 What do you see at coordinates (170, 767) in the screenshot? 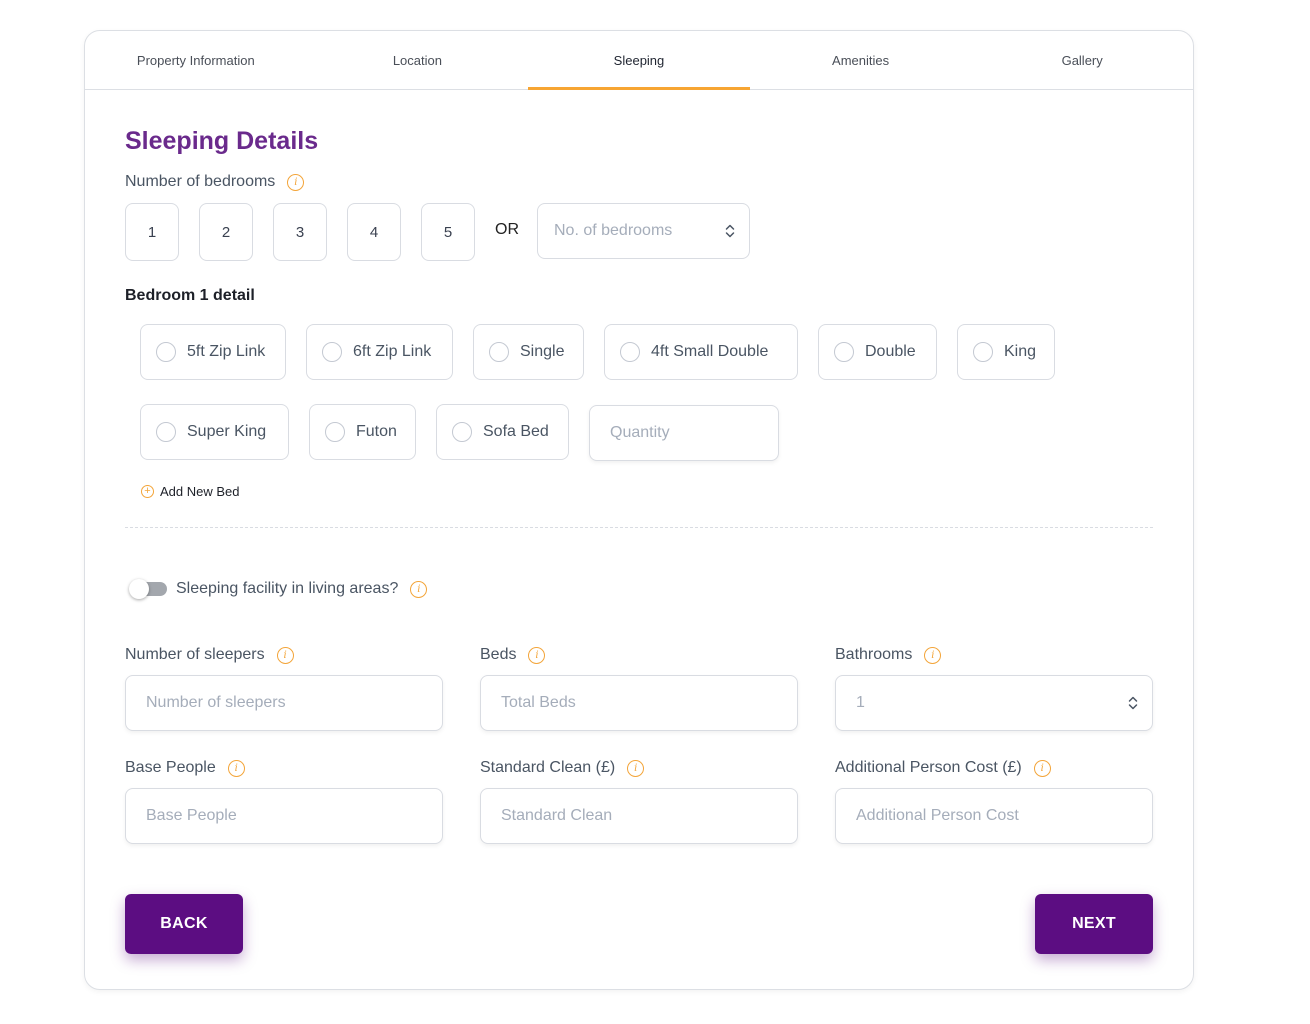
I see `base-people-label-text: Base People` at bounding box center [170, 767].